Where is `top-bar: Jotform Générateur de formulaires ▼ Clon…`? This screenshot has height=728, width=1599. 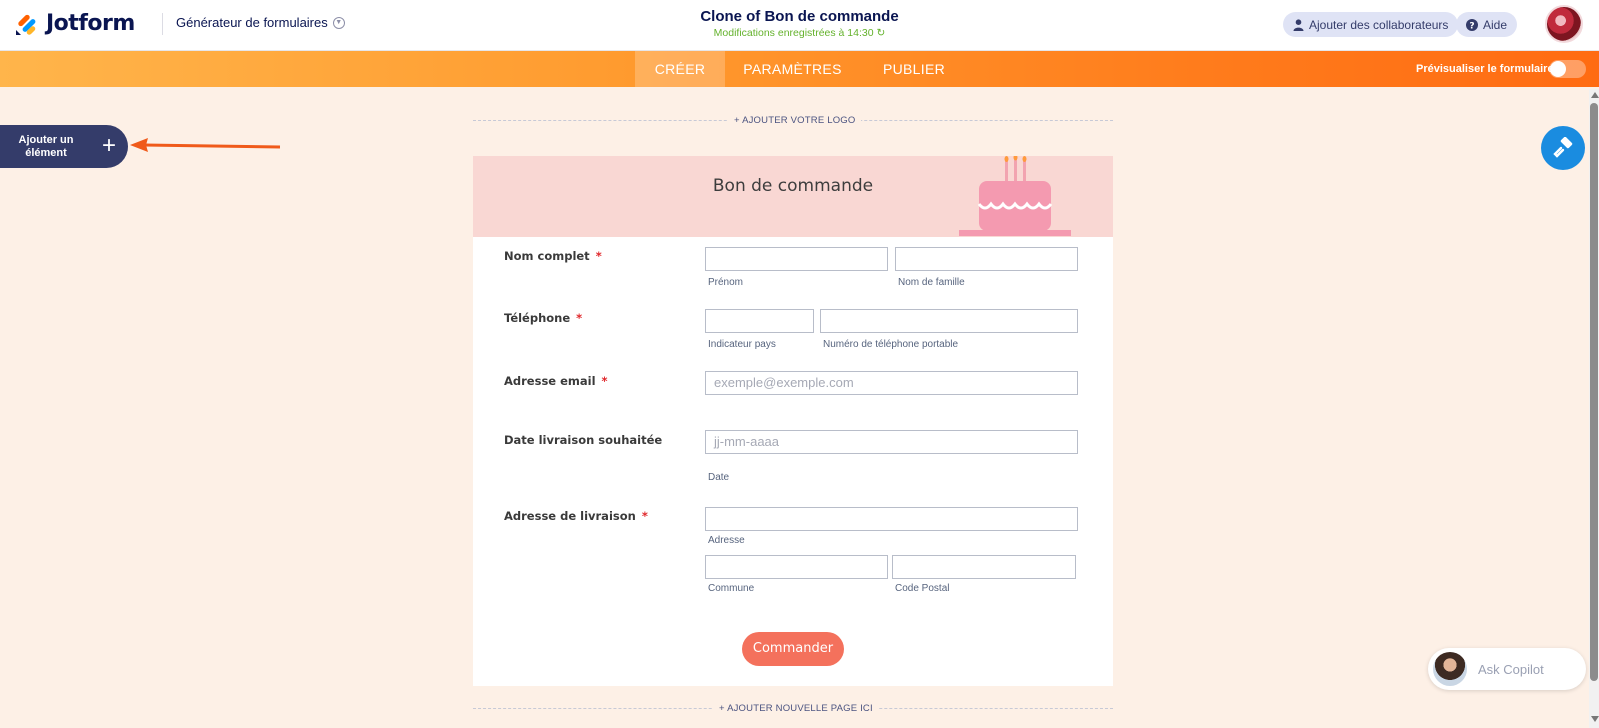 top-bar: Jotform Générateur de formulaires ▼ Clon… is located at coordinates (799, 25).